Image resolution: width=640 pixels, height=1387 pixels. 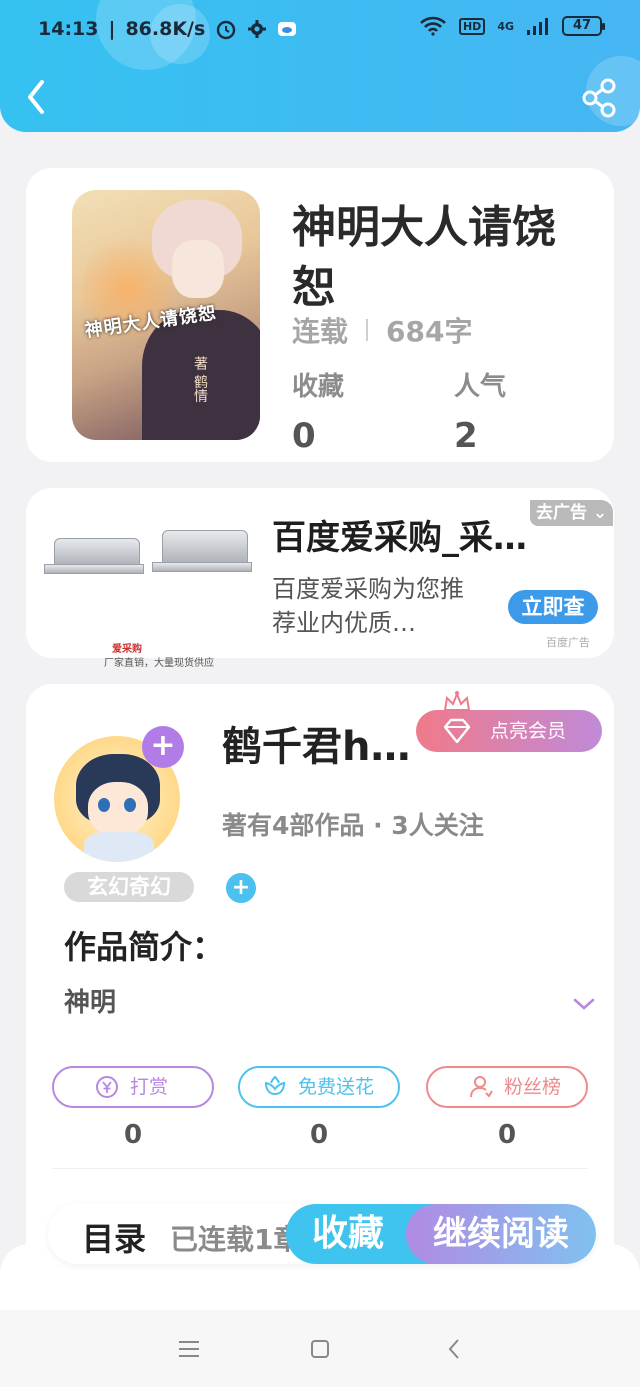 I want to click on book-cover: 神明大人请饶恕 著 鹤情, so click(x=166, y=315).